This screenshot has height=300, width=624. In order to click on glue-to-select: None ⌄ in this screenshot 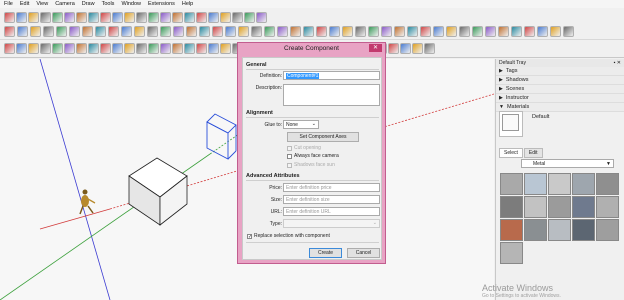, I will do `click(301, 124)`.